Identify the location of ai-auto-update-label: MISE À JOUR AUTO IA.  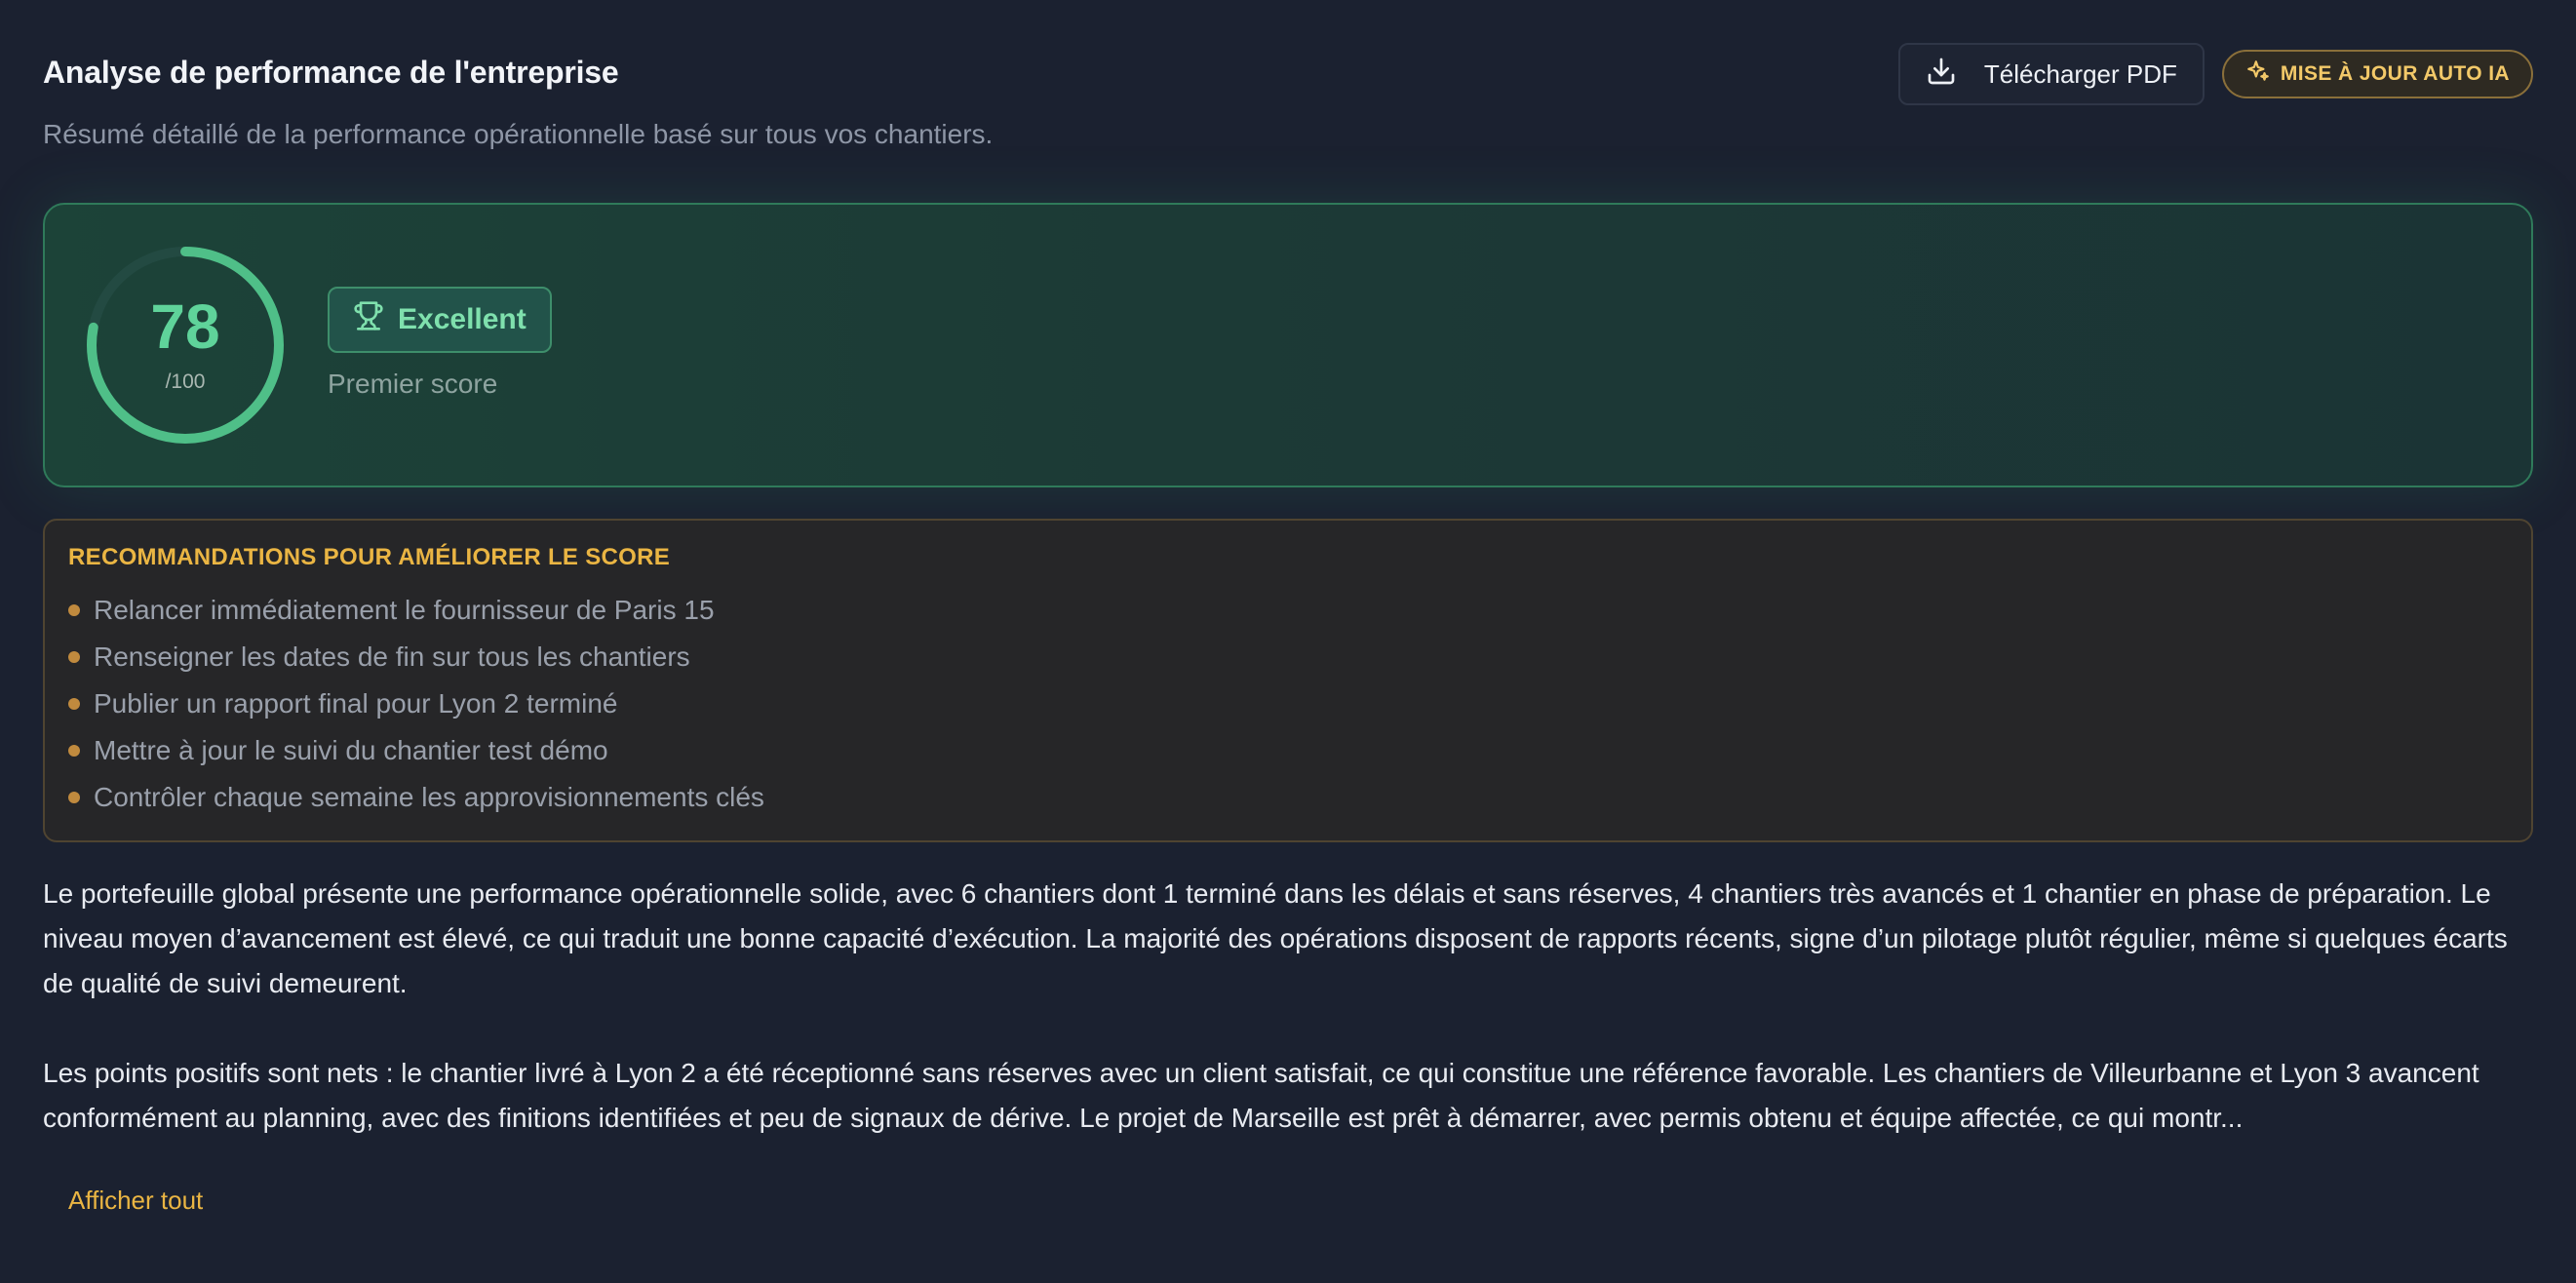
(2395, 73).